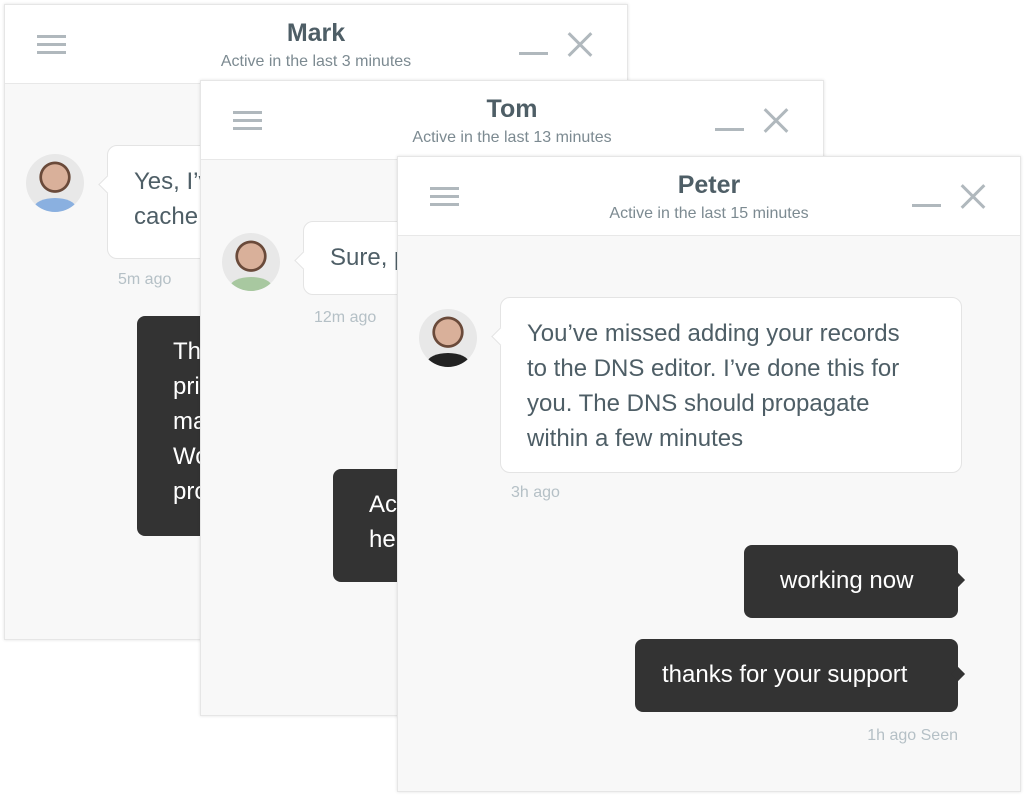  What do you see at coordinates (512, 137) in the screenshot?
I see `contact-status: Active in the last 13 minutes` at bounding box center [512, 137].